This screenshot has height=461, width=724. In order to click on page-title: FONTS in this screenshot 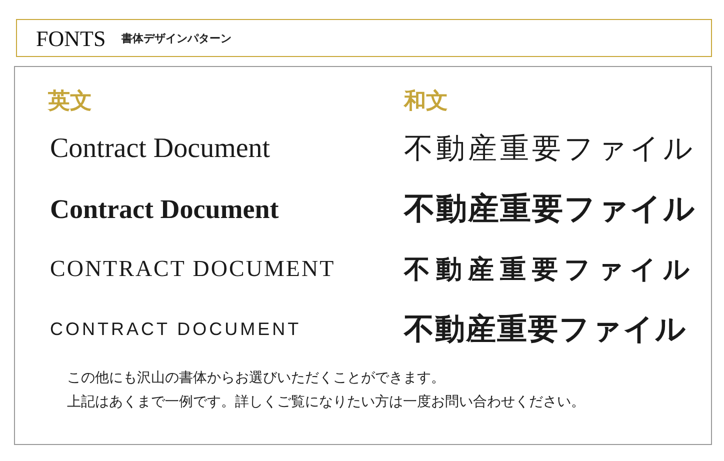, I will do `click(71, 38)`.